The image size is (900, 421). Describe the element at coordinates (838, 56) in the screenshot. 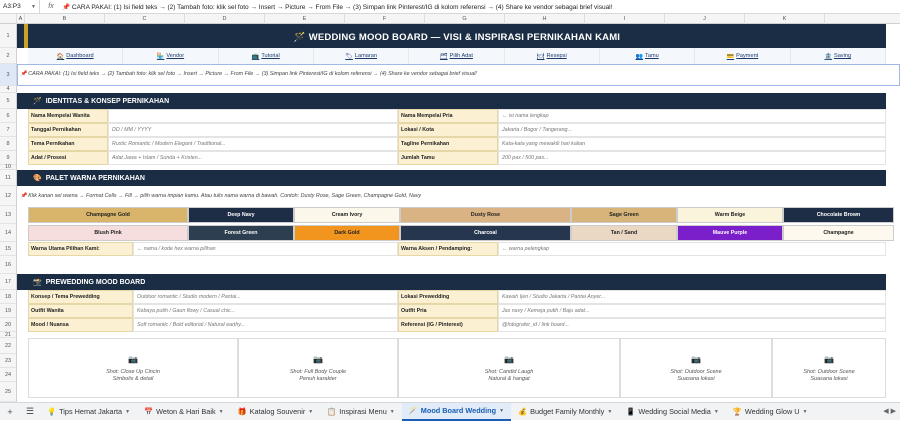

I see `nav-link-saving: 🏦 Saving` at that location.